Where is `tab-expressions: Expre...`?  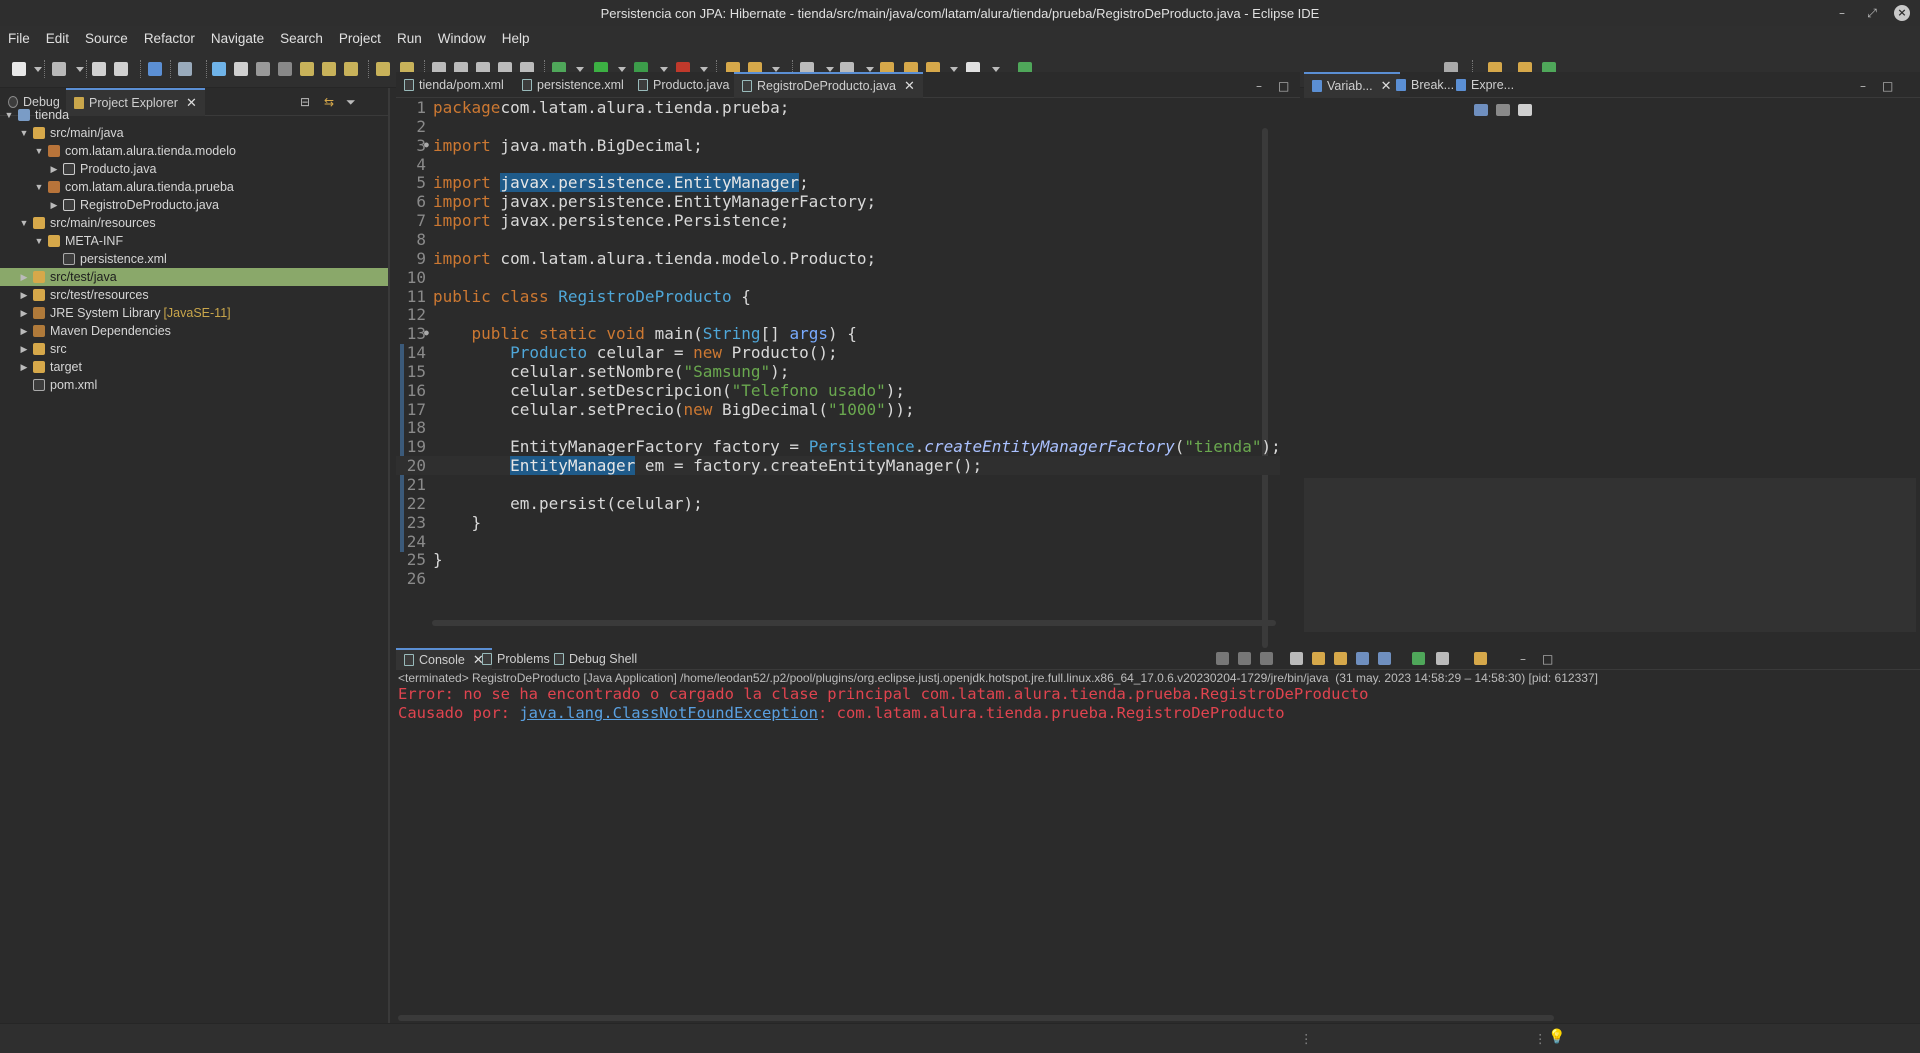 tab-expressions: Expre... is located at coordinates (1485, 85).